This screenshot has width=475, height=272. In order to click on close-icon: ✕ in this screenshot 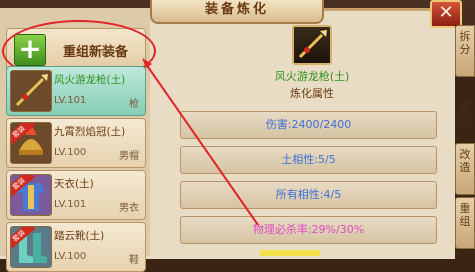, I will do `click(446, 12)`.